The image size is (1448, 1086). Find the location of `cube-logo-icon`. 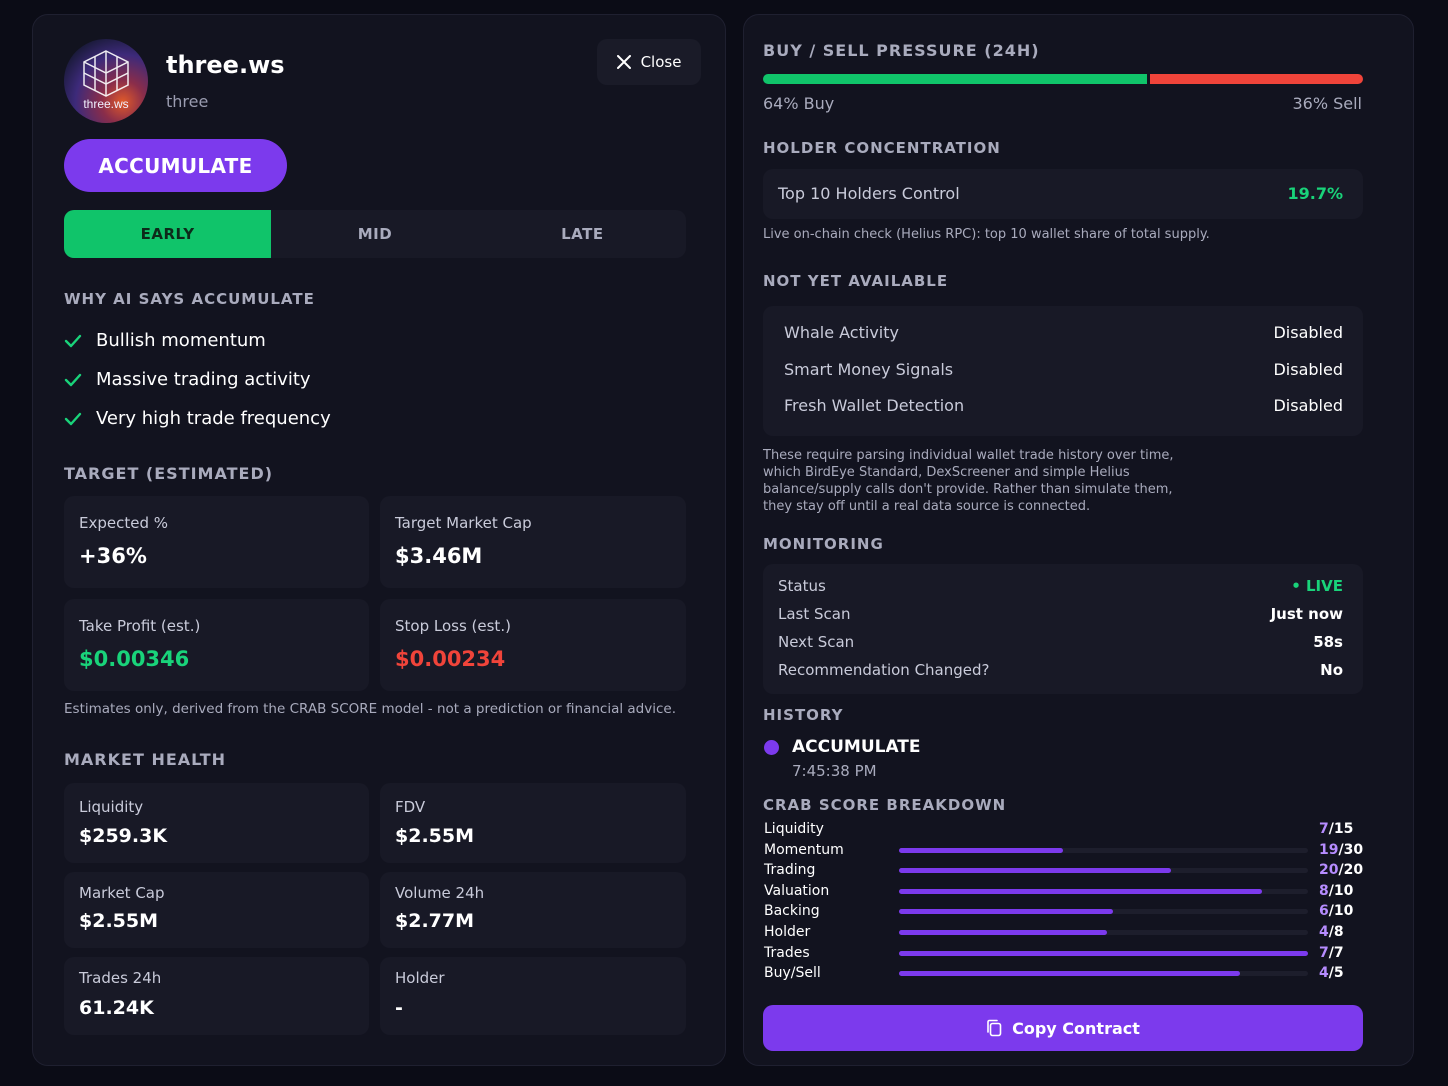

cube-logo-icon is located at coordinates (106, 73).